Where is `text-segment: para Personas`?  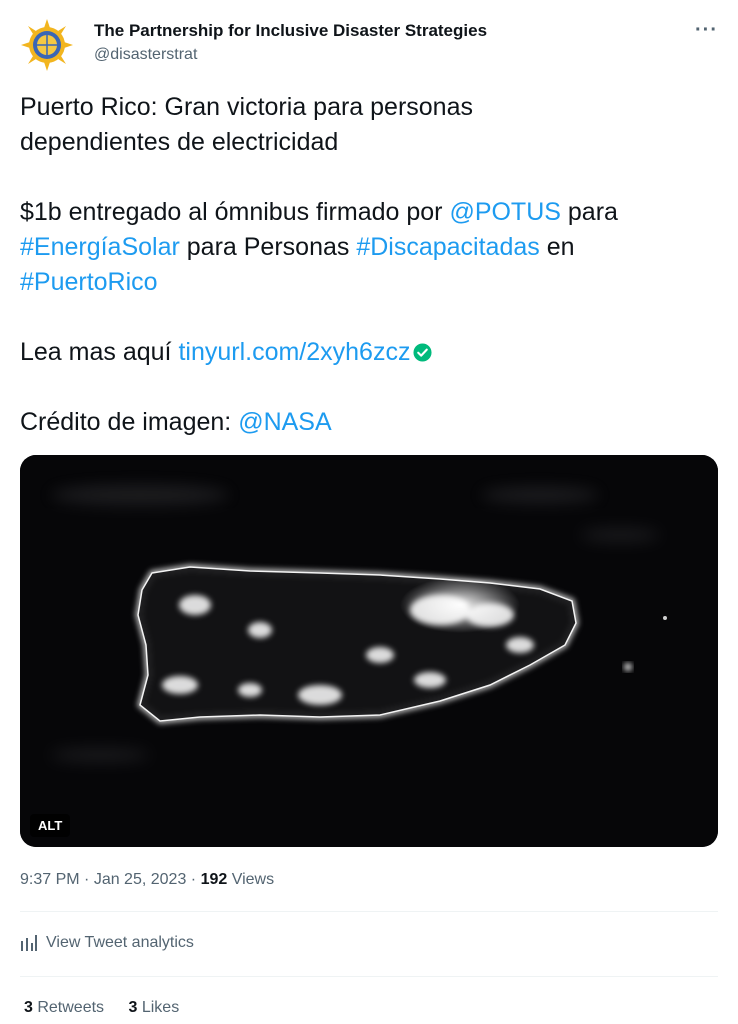
text-segment: para Personas is located at coordinates (268, 247).